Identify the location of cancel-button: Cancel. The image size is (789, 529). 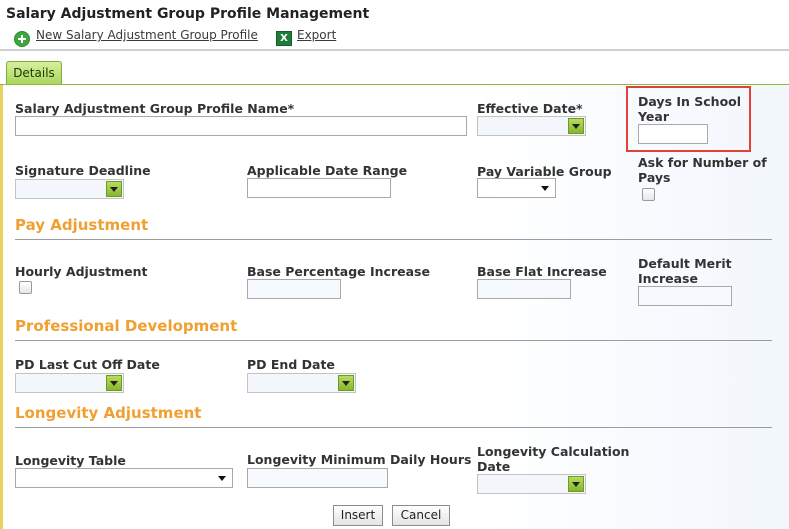
(421, 515).